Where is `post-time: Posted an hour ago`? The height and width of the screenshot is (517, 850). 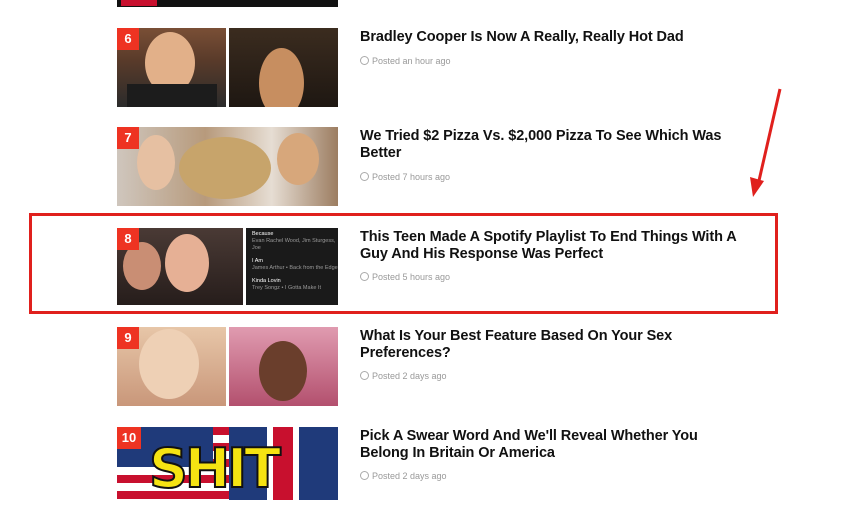 post-time: Posted an hour ago is located at coordinates (405, 60).